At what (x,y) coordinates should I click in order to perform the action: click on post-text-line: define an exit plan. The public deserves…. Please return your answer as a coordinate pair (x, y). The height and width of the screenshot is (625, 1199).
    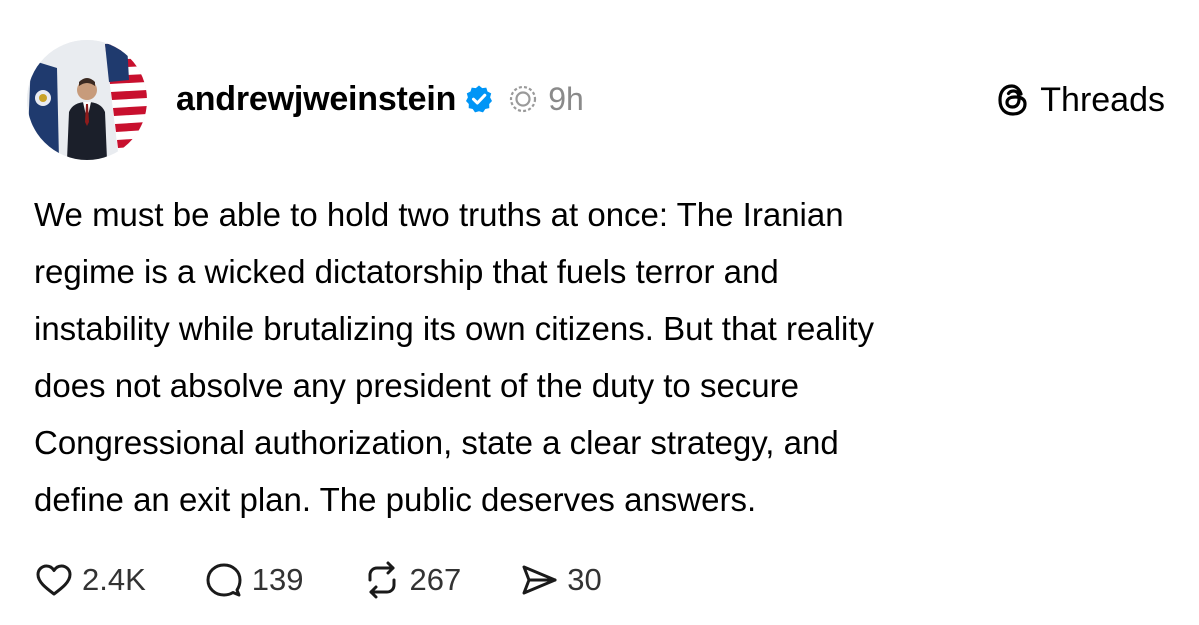
    Looking at the image, I should click on (395, 499).